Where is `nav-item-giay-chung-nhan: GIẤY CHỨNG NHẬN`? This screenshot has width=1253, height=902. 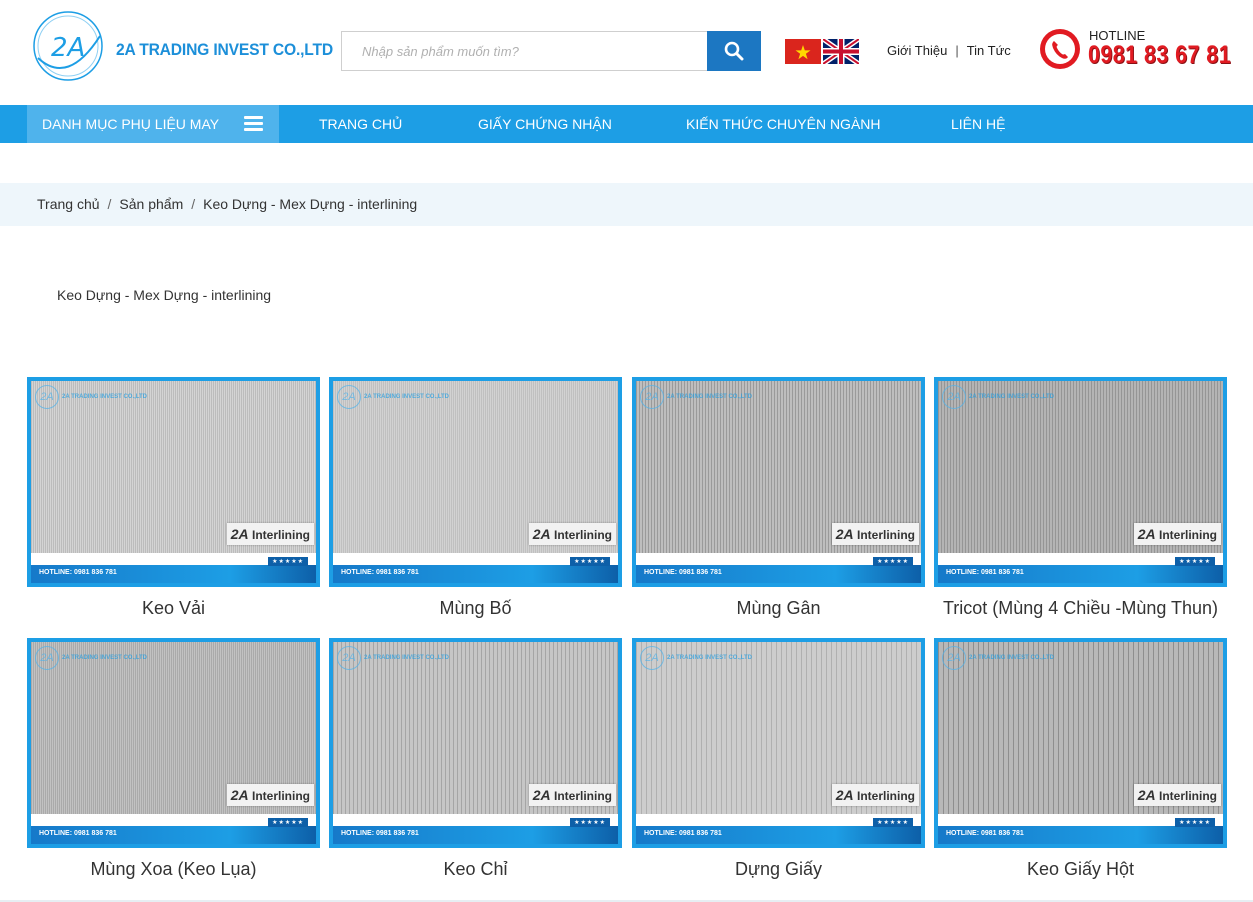 nav-item-giay-chung-nhan: GIẤY CHỨNG NHẬN is located at coordinates (545, 124).